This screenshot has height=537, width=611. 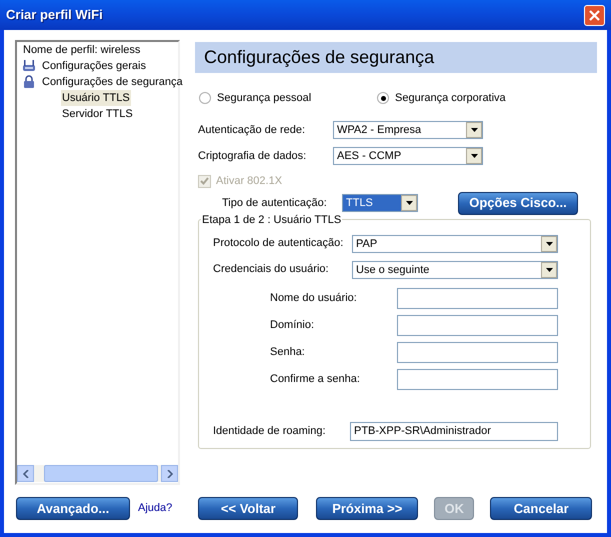 What do you see at coordinates (314, 298) in the screenshot?
I see `field-label: Nome do usuário:` at bounding box center [314, 298].